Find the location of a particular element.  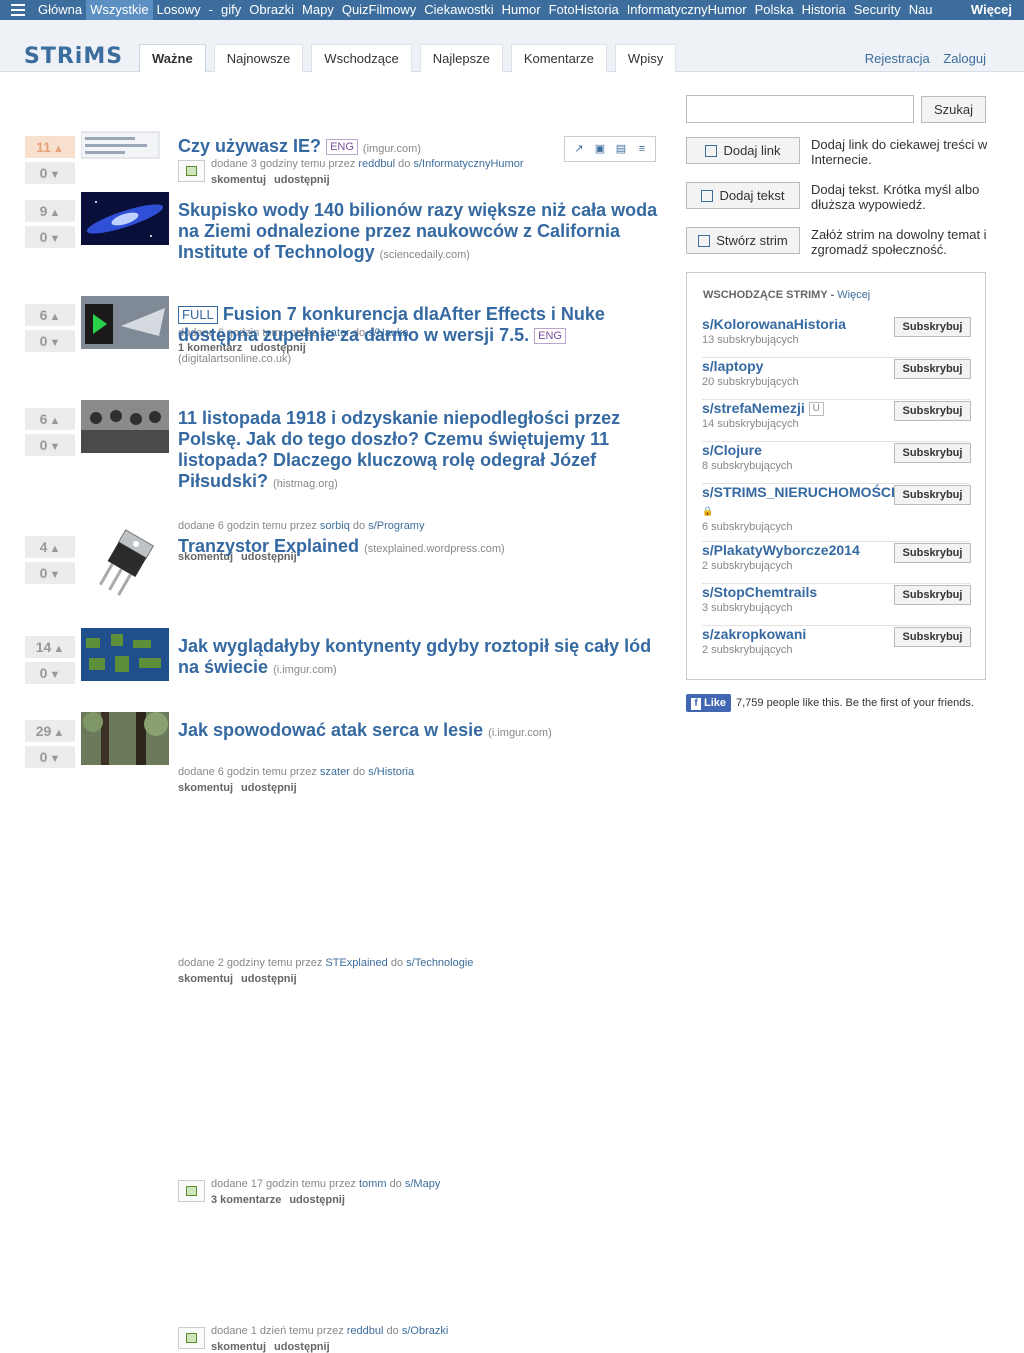

strim-name-link: s/strefaNemezji U is located at coordinates (792, 408).